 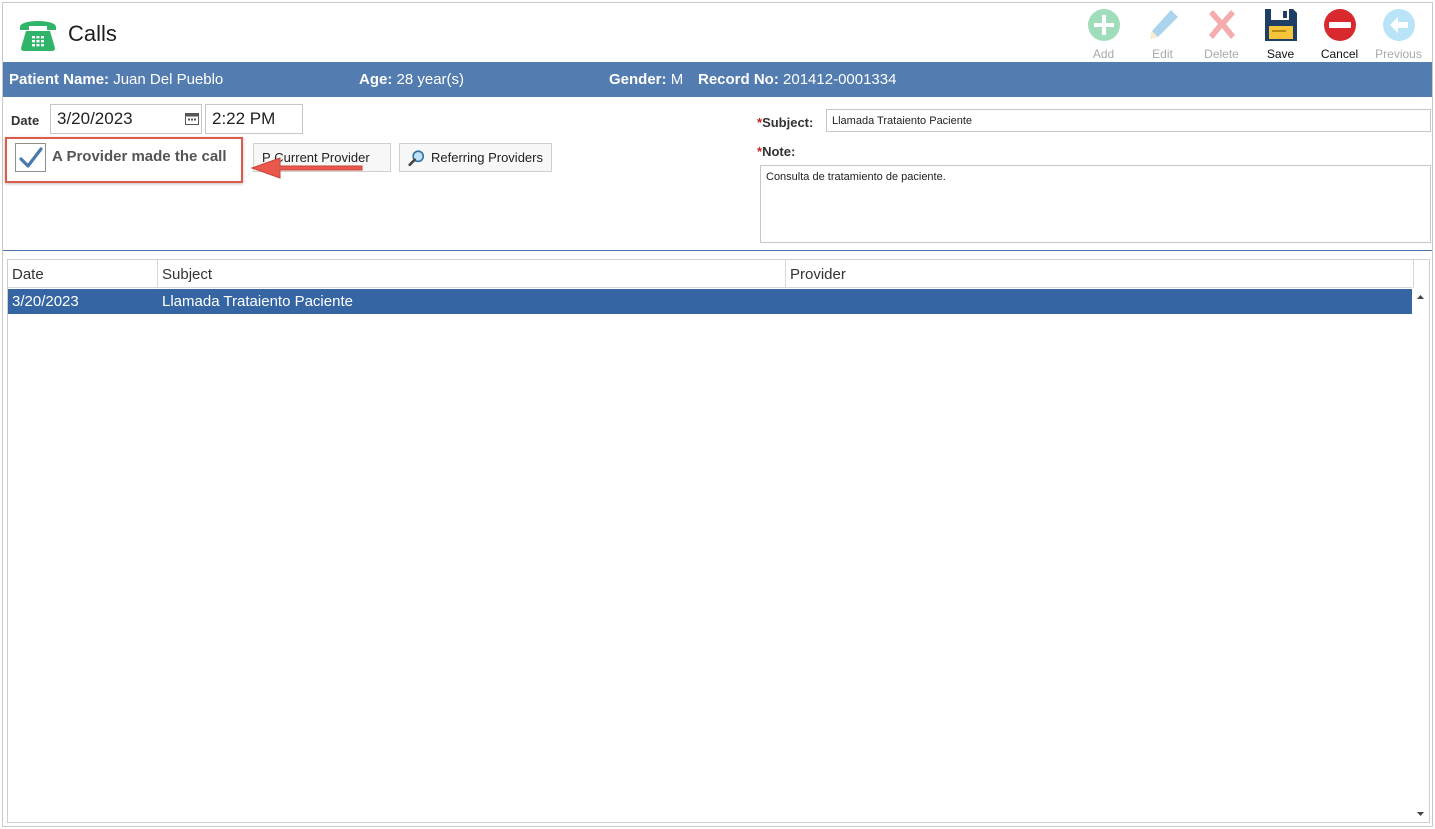 I want to click on column-header-provider: Provider, so click(x=1100, y=274).